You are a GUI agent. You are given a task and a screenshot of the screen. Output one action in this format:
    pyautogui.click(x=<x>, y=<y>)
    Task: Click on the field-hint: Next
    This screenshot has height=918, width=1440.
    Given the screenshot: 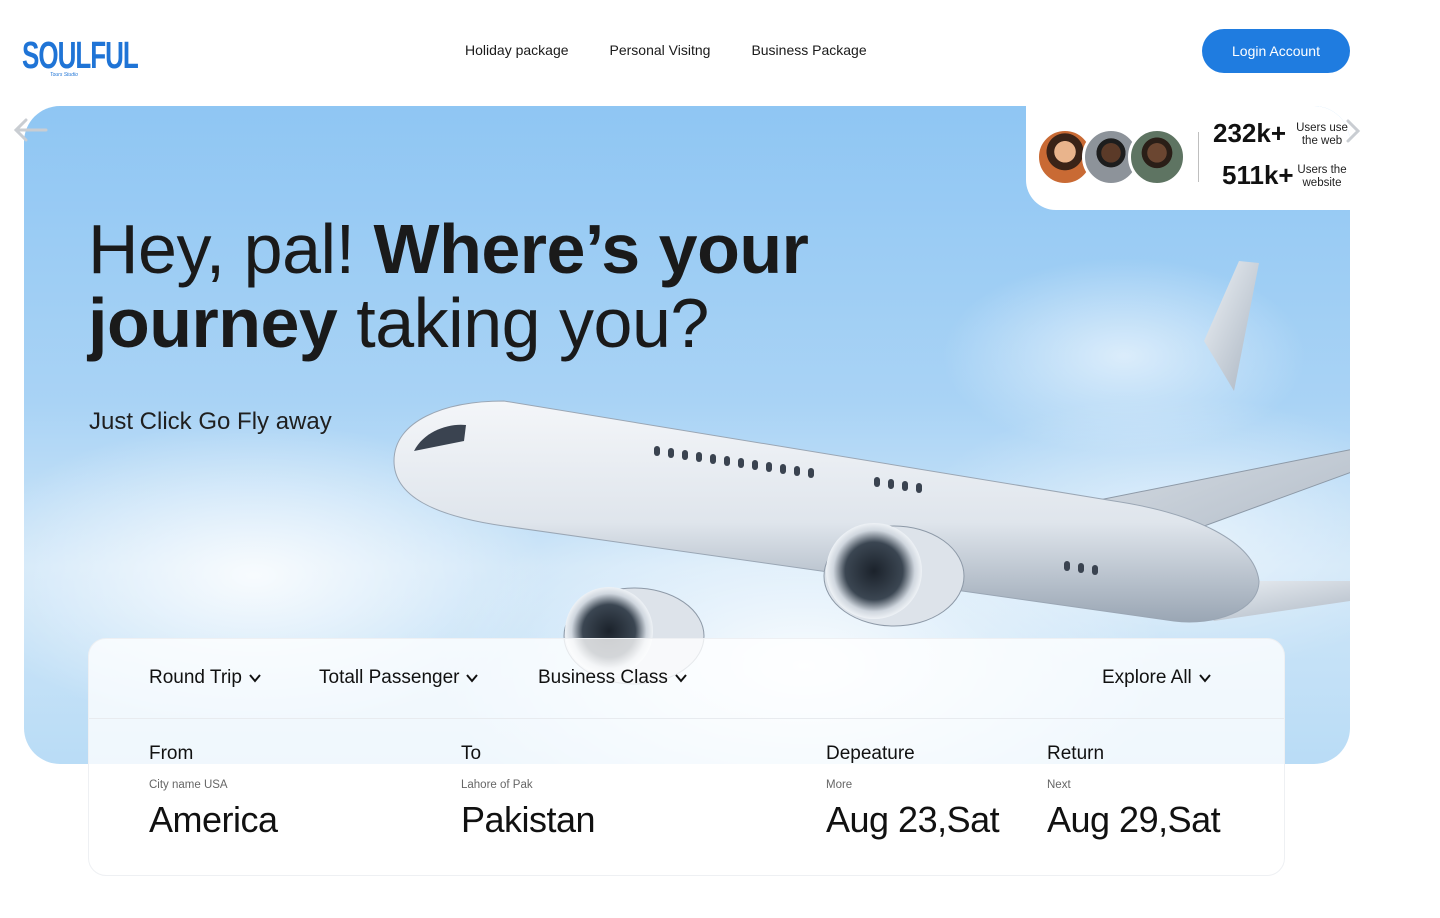 What is the action you would take?
    pyautogui.click(x=1059, y=785)
    